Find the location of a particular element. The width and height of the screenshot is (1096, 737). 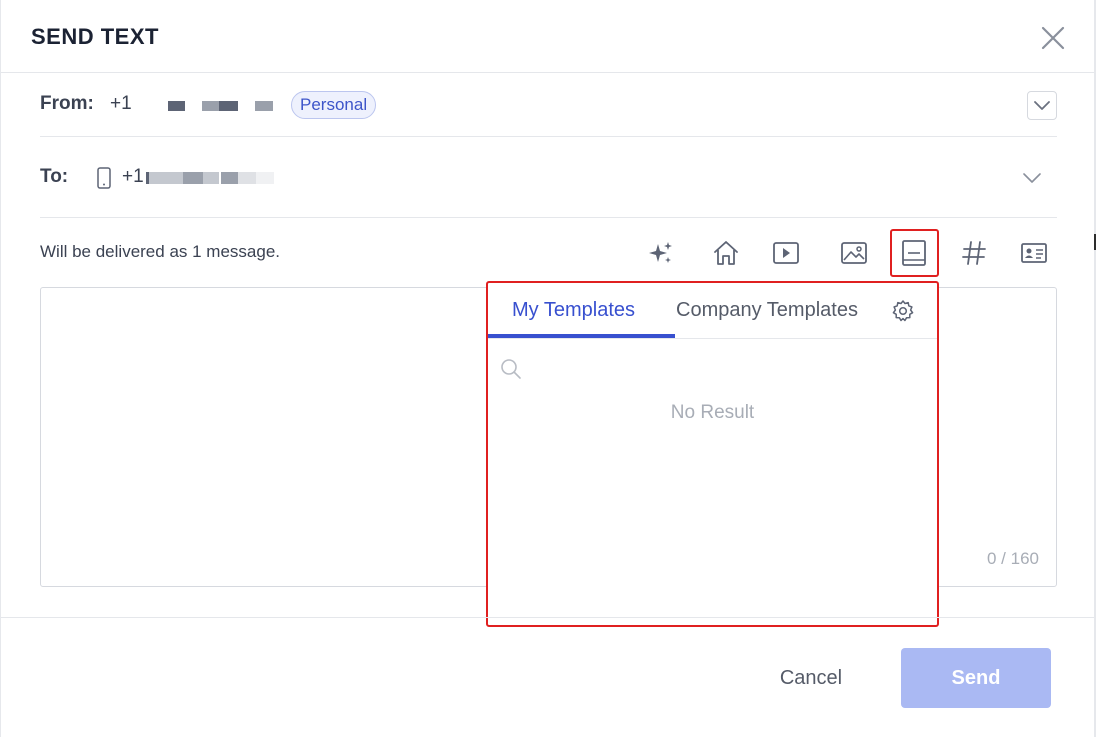

close-icon is located at coordinates (1053, 38).